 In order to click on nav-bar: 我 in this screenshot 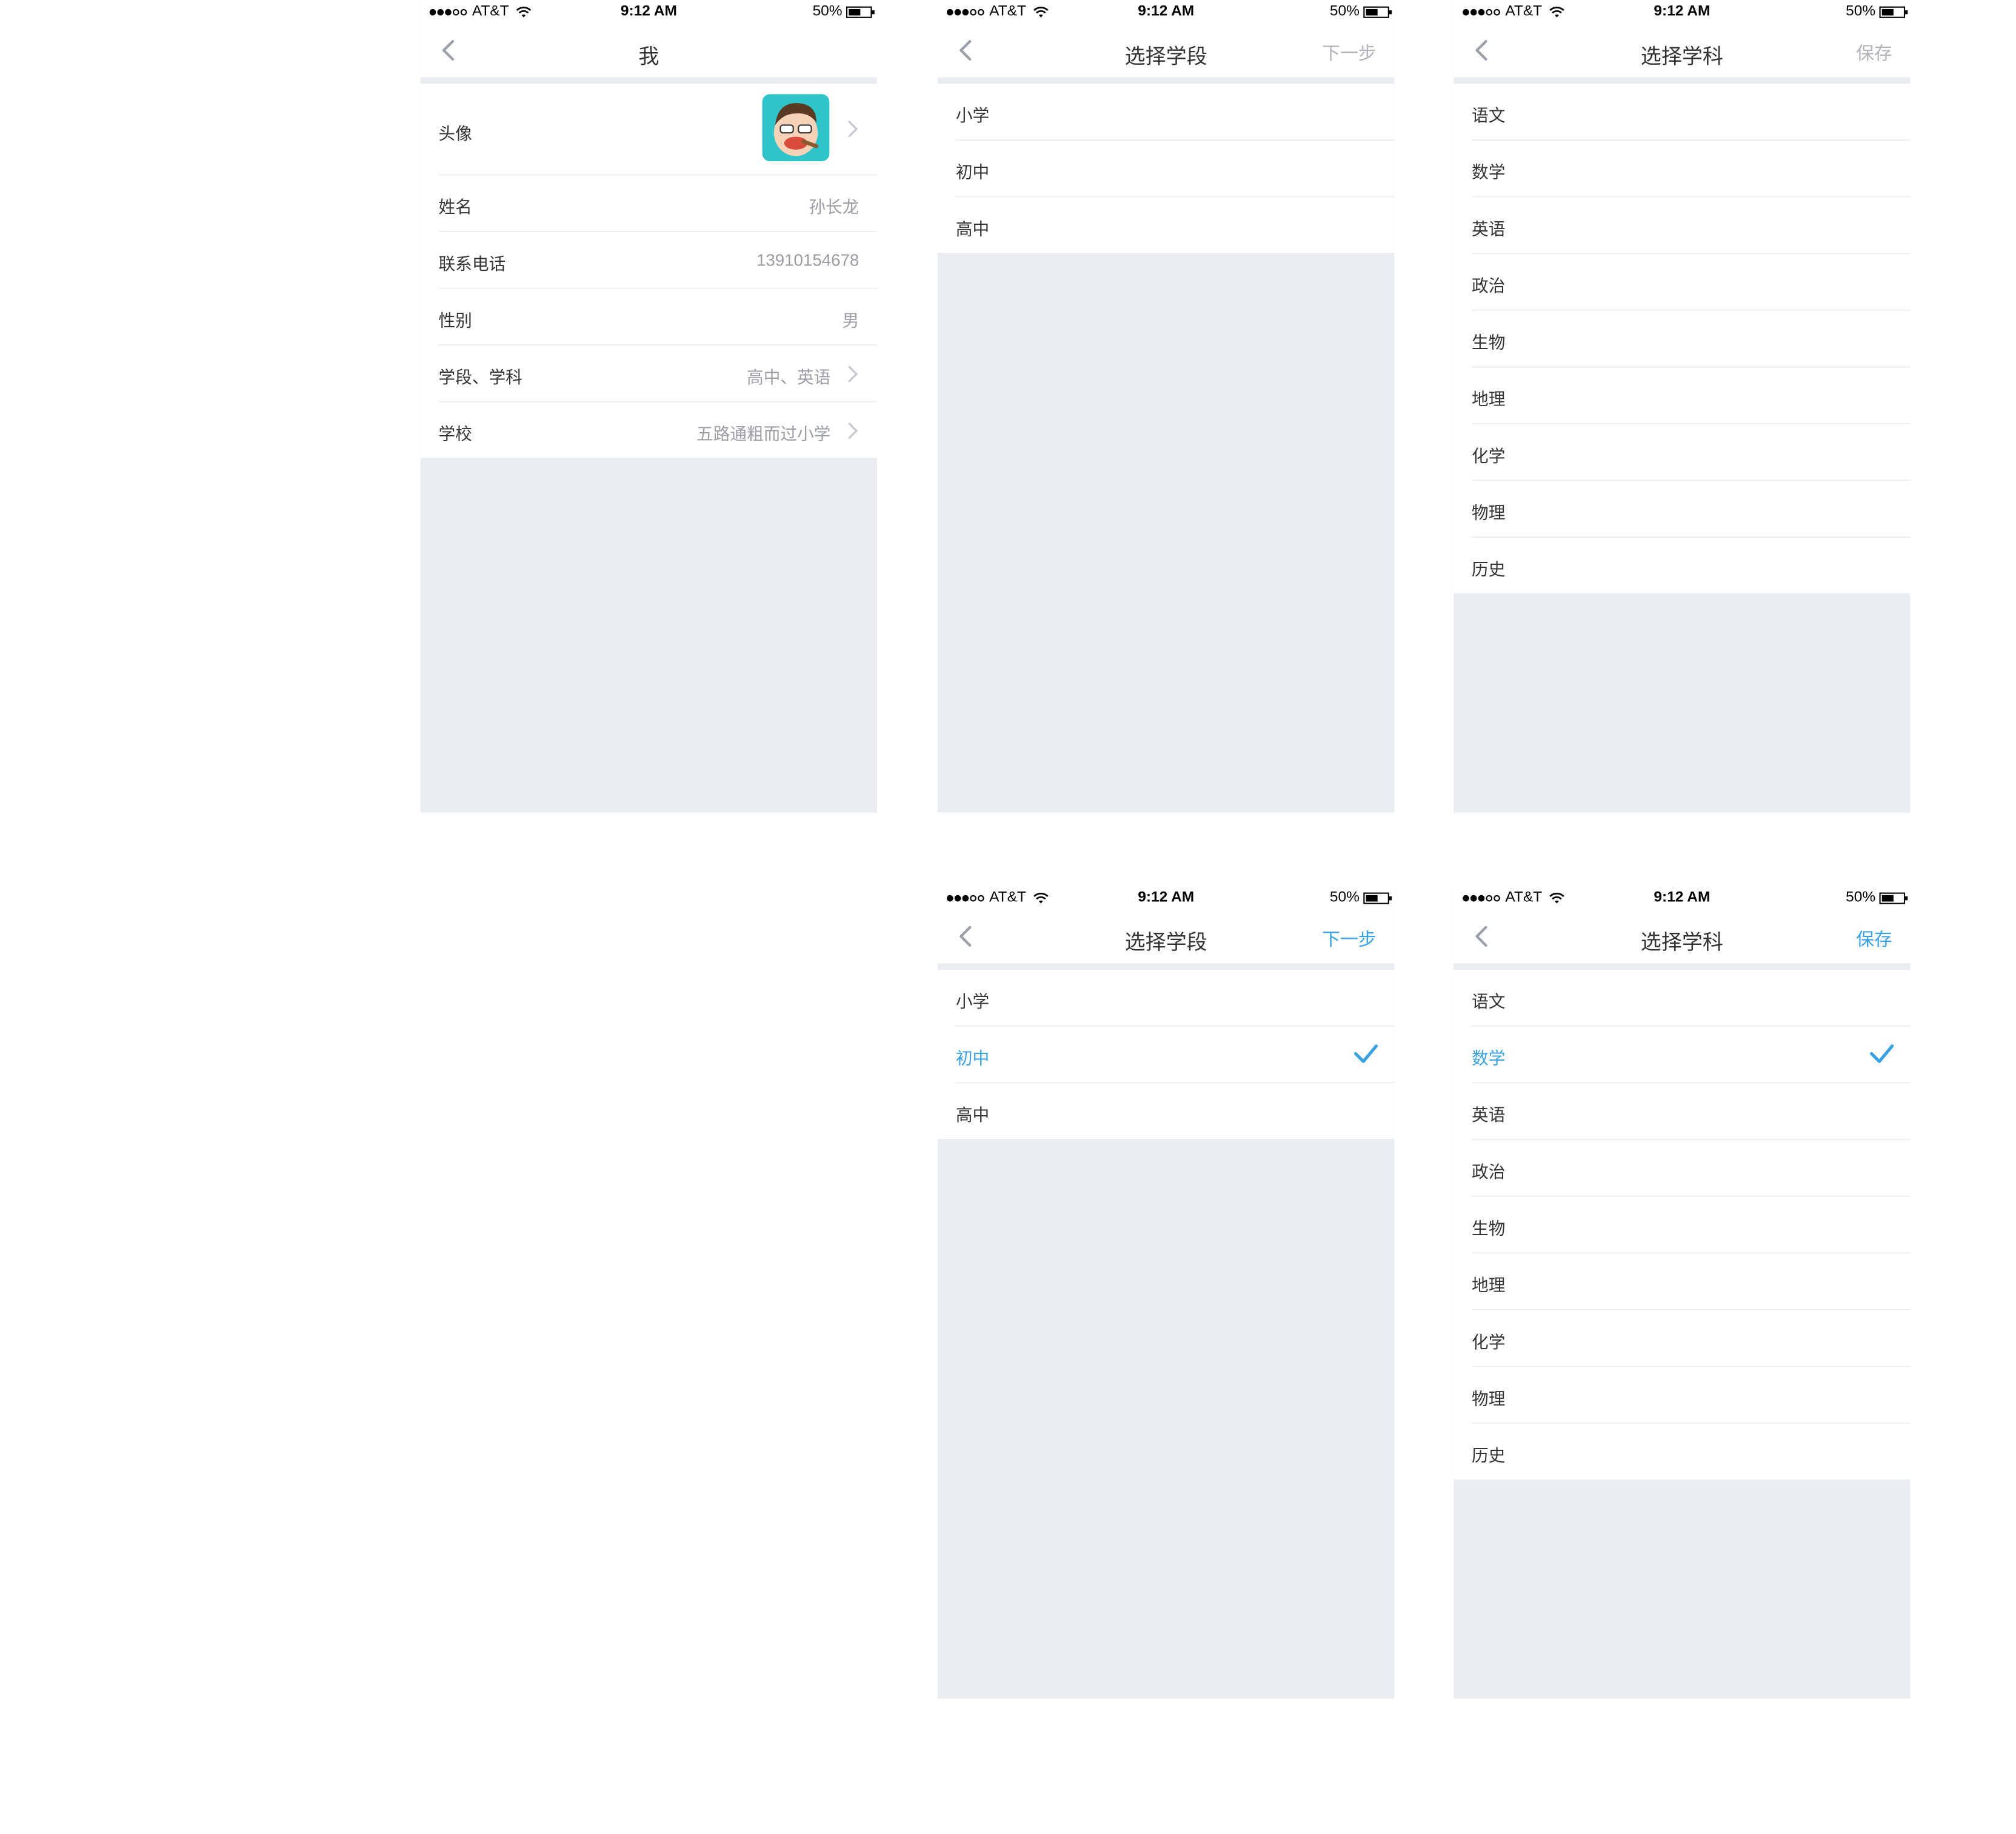, I will do `click(649, 51)`.